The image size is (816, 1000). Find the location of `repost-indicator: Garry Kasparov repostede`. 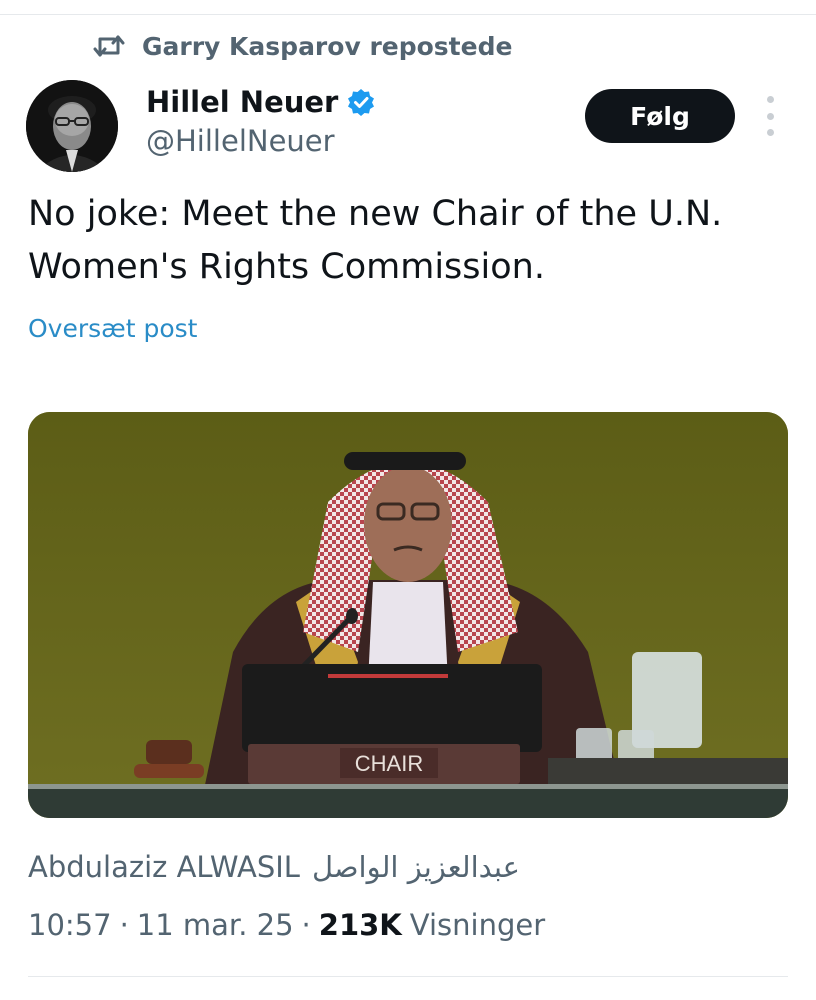

repost-indicator: Garry Kasparov repostede is located at coordinates (302, 46).